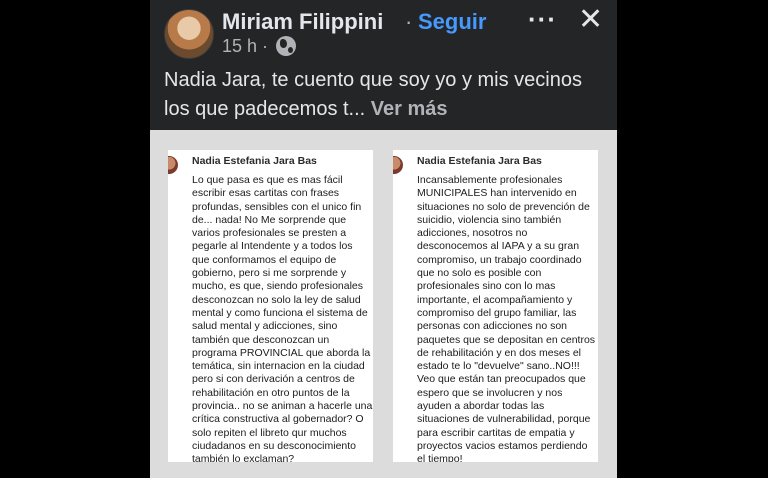 The height and width of the screenshot is (478, 768). I want to click on comment-line: el tiempo!, so click(440, 457).